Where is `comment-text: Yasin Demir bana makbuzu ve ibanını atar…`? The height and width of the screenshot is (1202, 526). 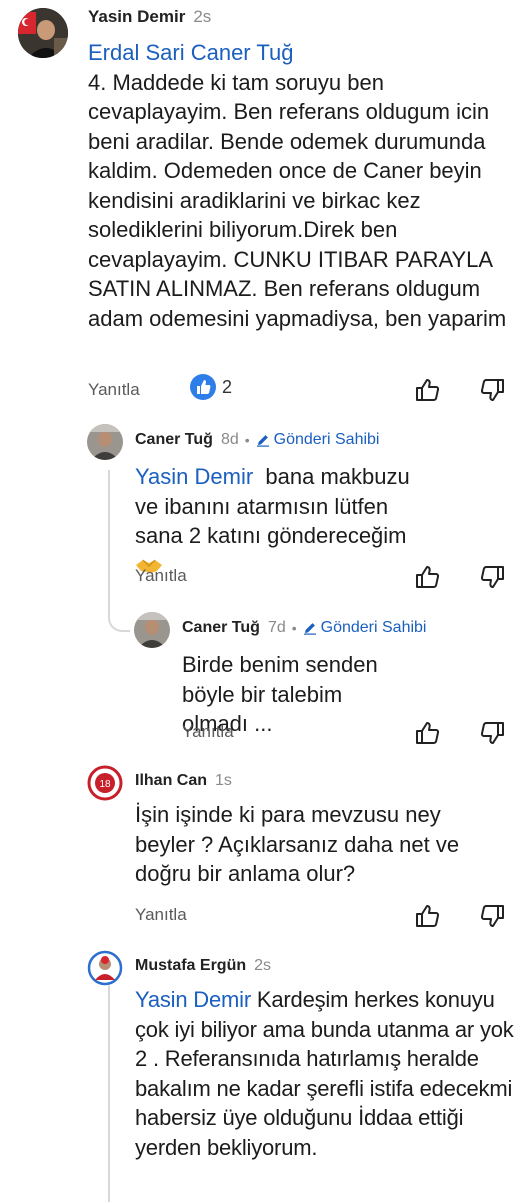 comment-text: Yasin Demir bana makbuzu ve ibanını atar… is located at coordinates (275, 521).